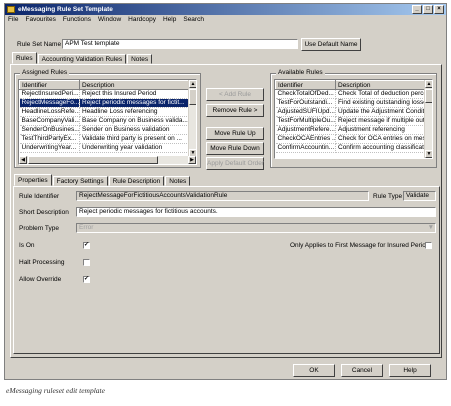  Describe the element at coordinates (225, 9) in the screenshot. I see `title-bar: eMessaging Rule Set Template _ □ ×` at that location.